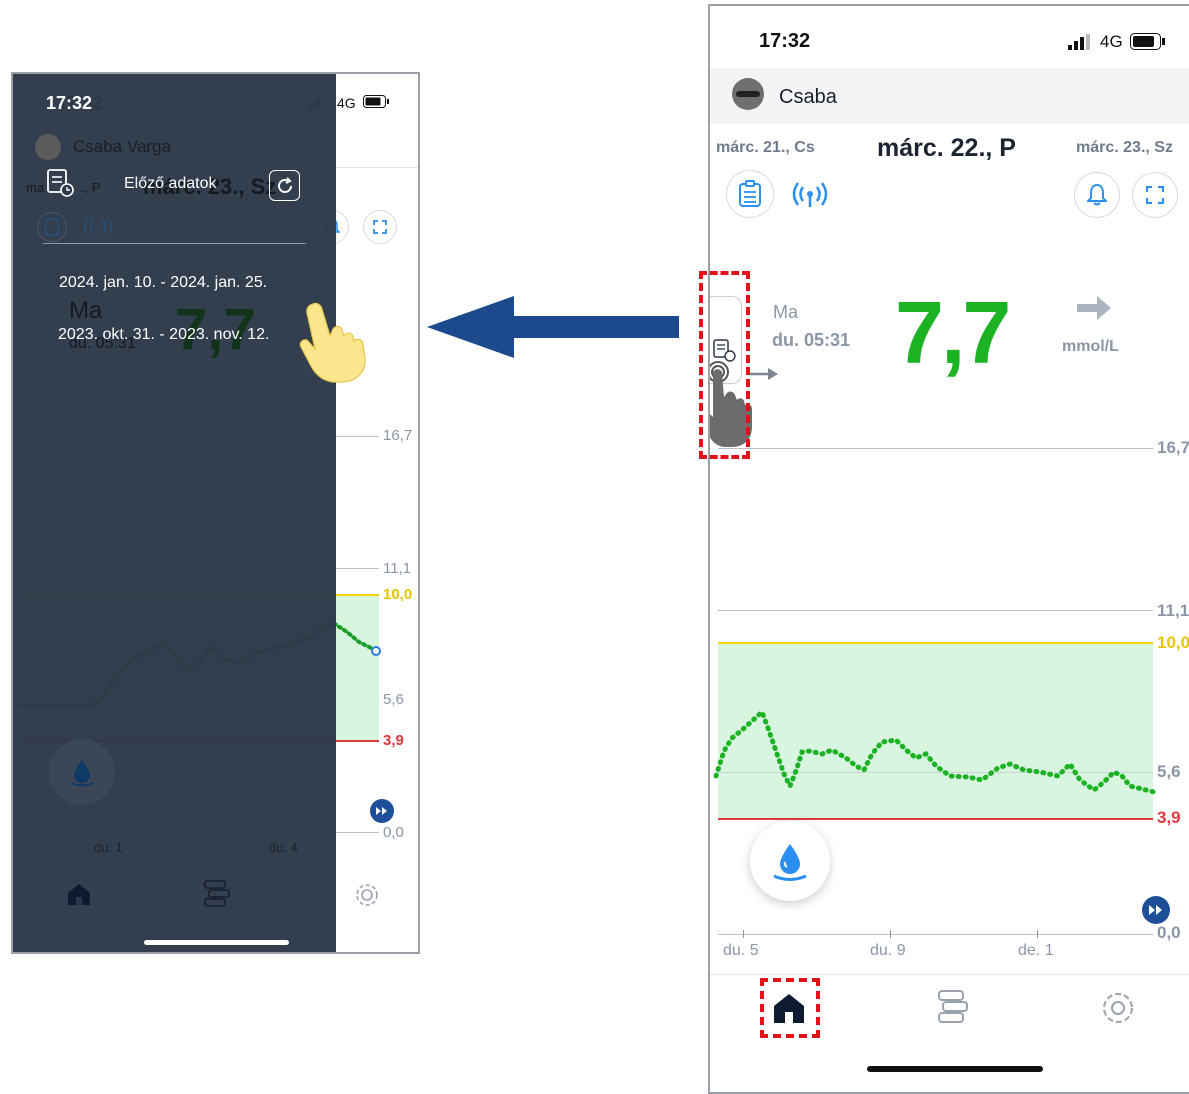 The image size is (1189, 1094). Describe the element at coordinates (69, 103) in the screenshot. I see `drawer-status-time: 17:32` at that location.